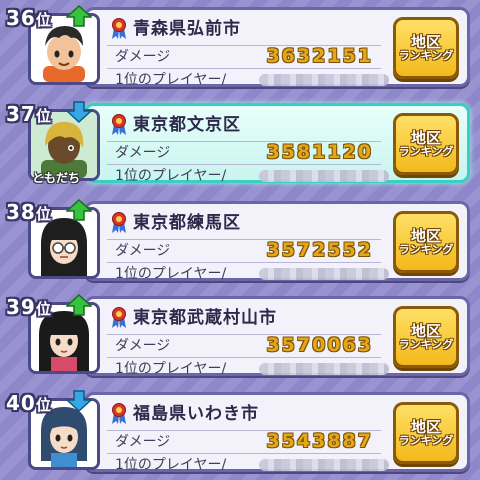 This screenshot has width=480, height=480. Describe the element at coordinates (187, 29) in the screenshot. I see `city-name: 青森県弘前市` at that location.